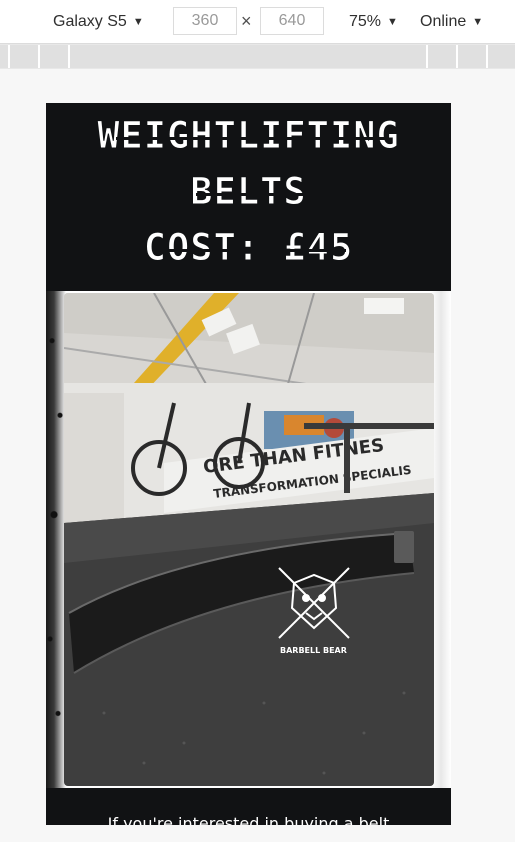 The width and height of the screenshot is (515, 842). What do you see at coordinates (205, 21) in the screenshot?
I see `width-input: 360` at bounding box center [205, 21].